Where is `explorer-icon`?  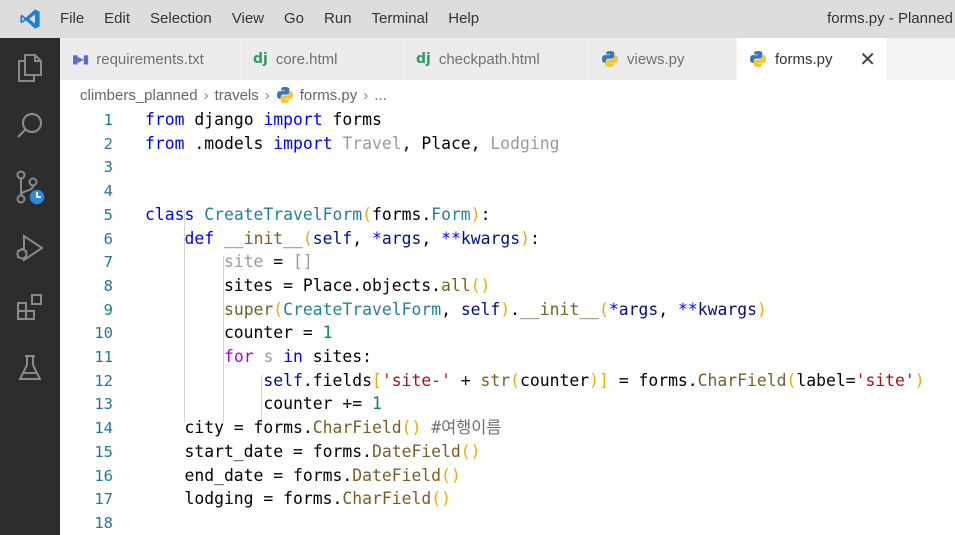 explorer-icon is located at coordinates (30, 68).